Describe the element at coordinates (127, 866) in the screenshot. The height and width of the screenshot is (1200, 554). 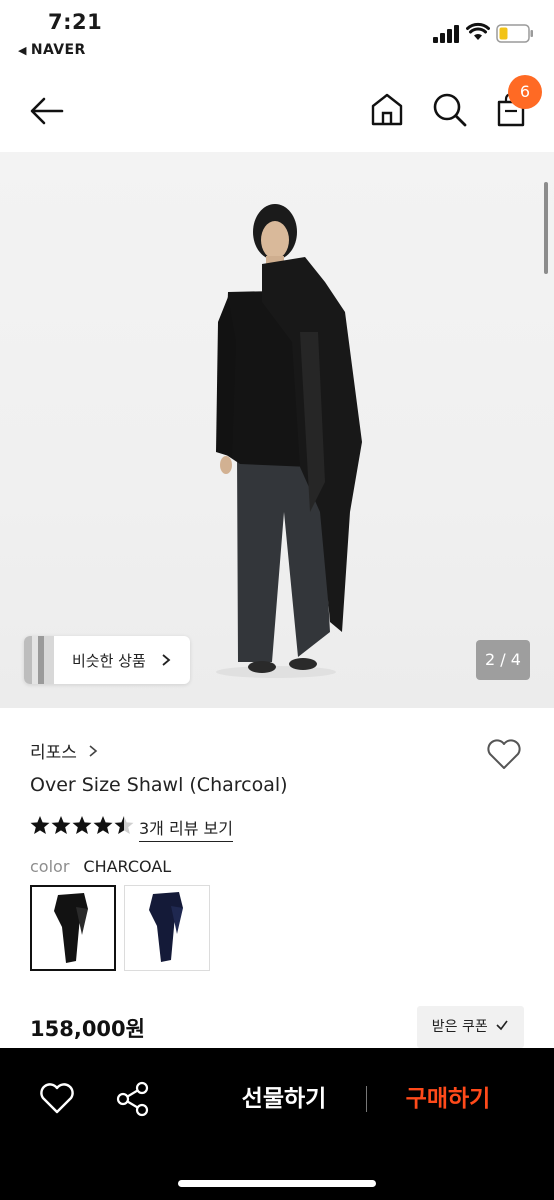
I see `color-value: CHARCOAL` at that location.